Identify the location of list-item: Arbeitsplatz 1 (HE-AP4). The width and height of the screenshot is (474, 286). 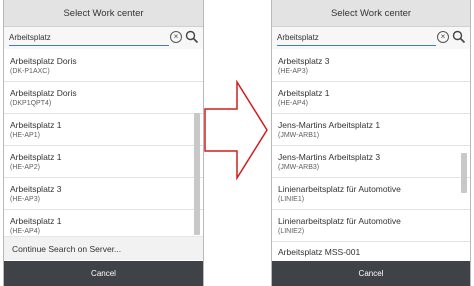
(371, 98).